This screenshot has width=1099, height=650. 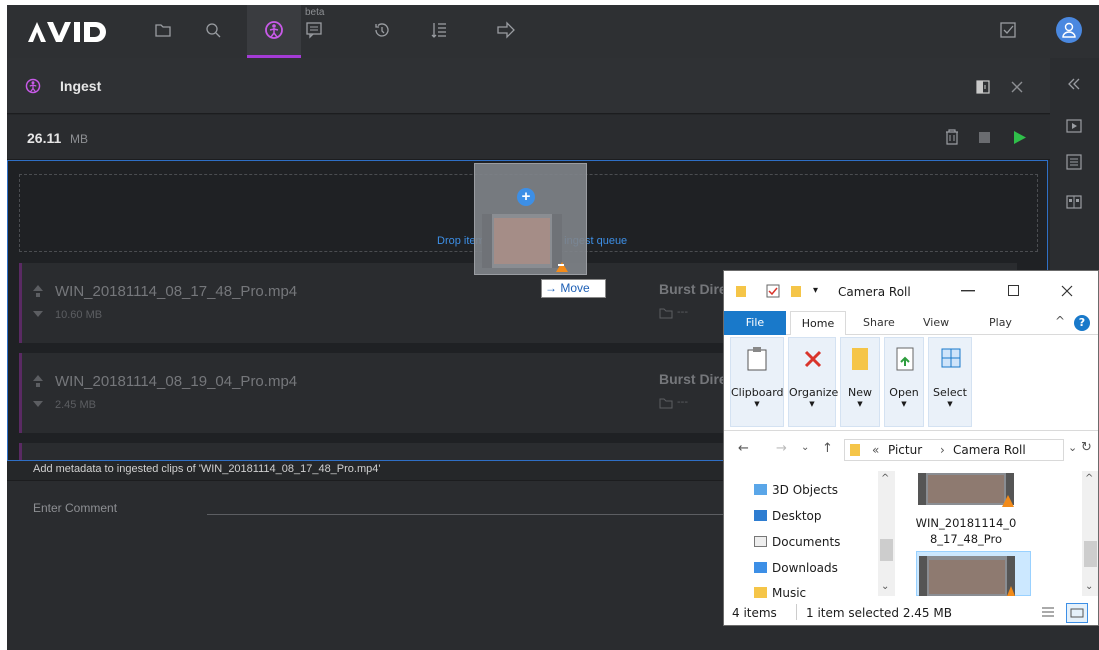 What do you see at coordinates (1013, 290) in the screenshot?
I see `maximize-icon` at bounding box center [1013, 290].